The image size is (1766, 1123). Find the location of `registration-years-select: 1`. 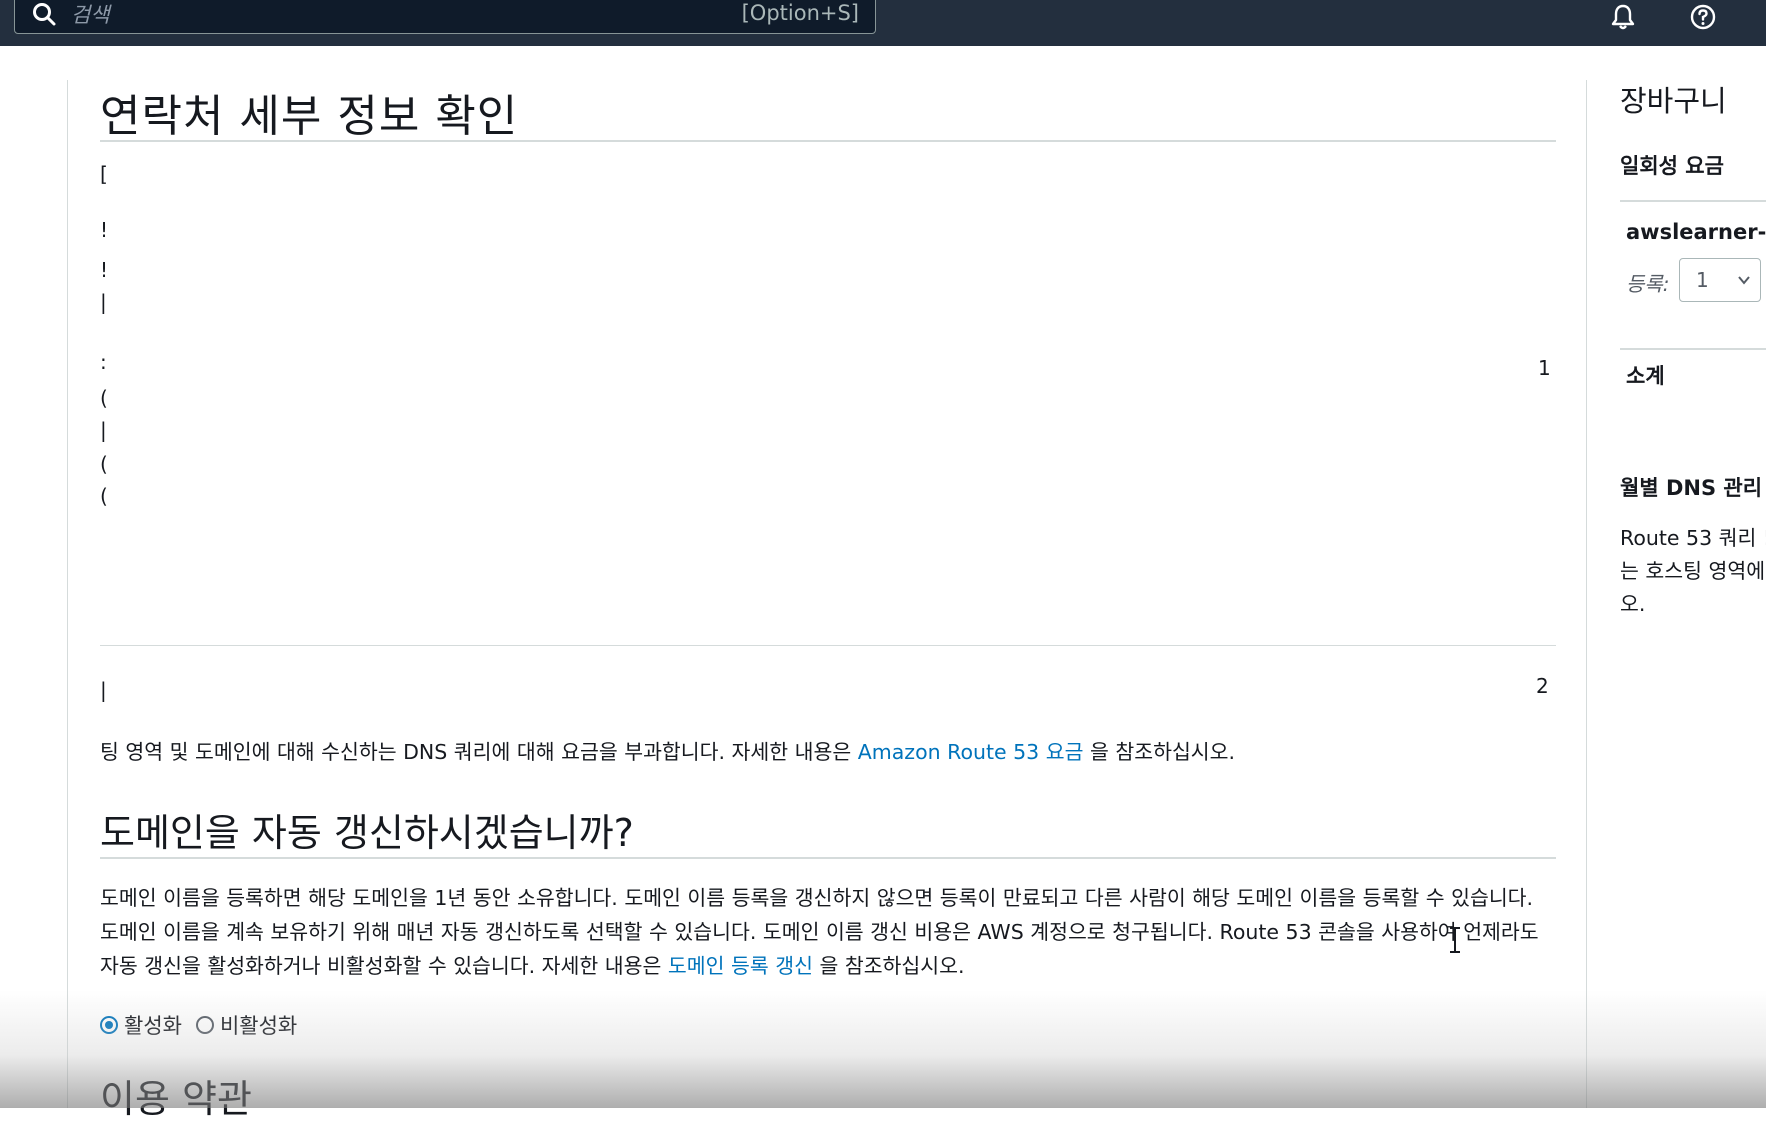

registration-years-select: 1 is located at coordinates (1720, 280).